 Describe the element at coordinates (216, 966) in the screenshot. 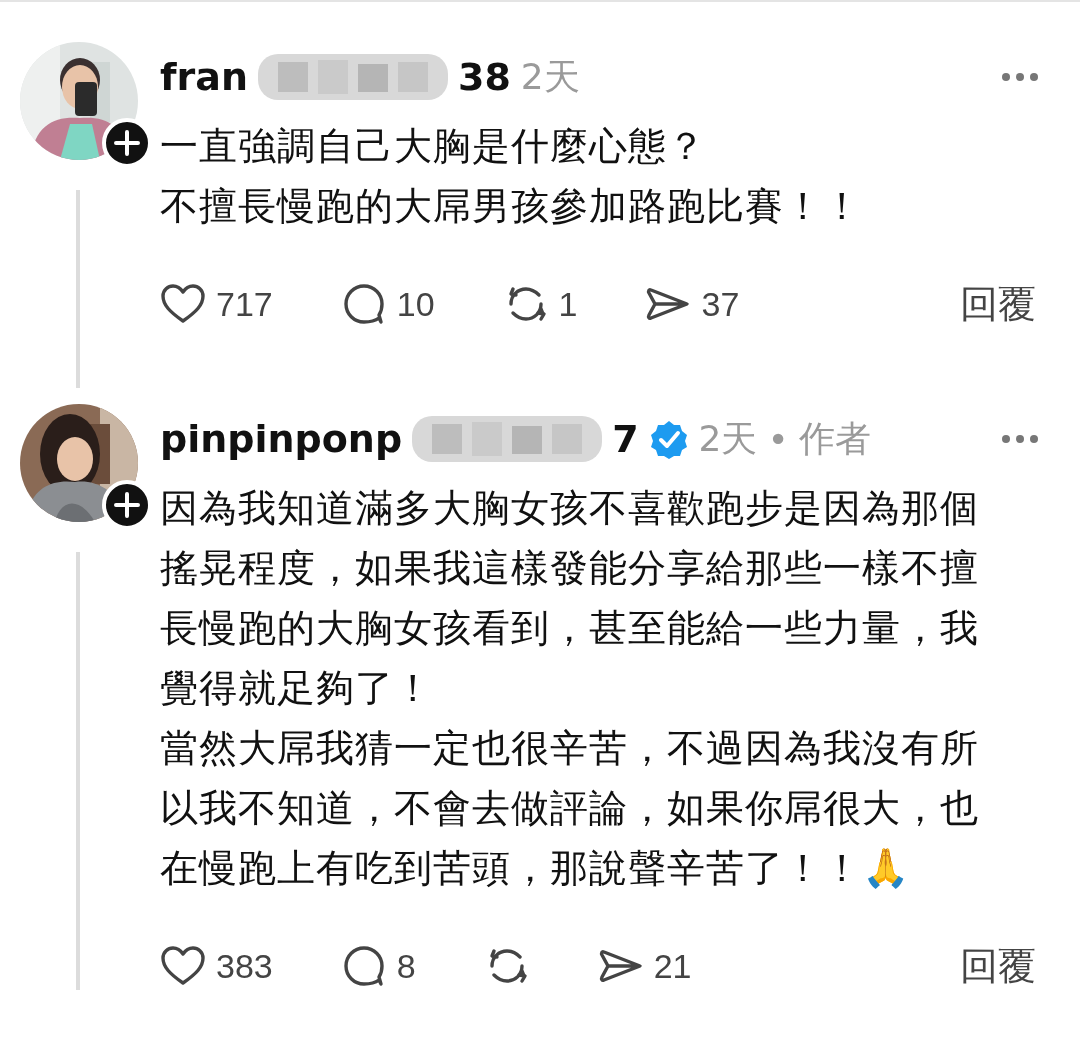

I see `like-button: 383` at that location.